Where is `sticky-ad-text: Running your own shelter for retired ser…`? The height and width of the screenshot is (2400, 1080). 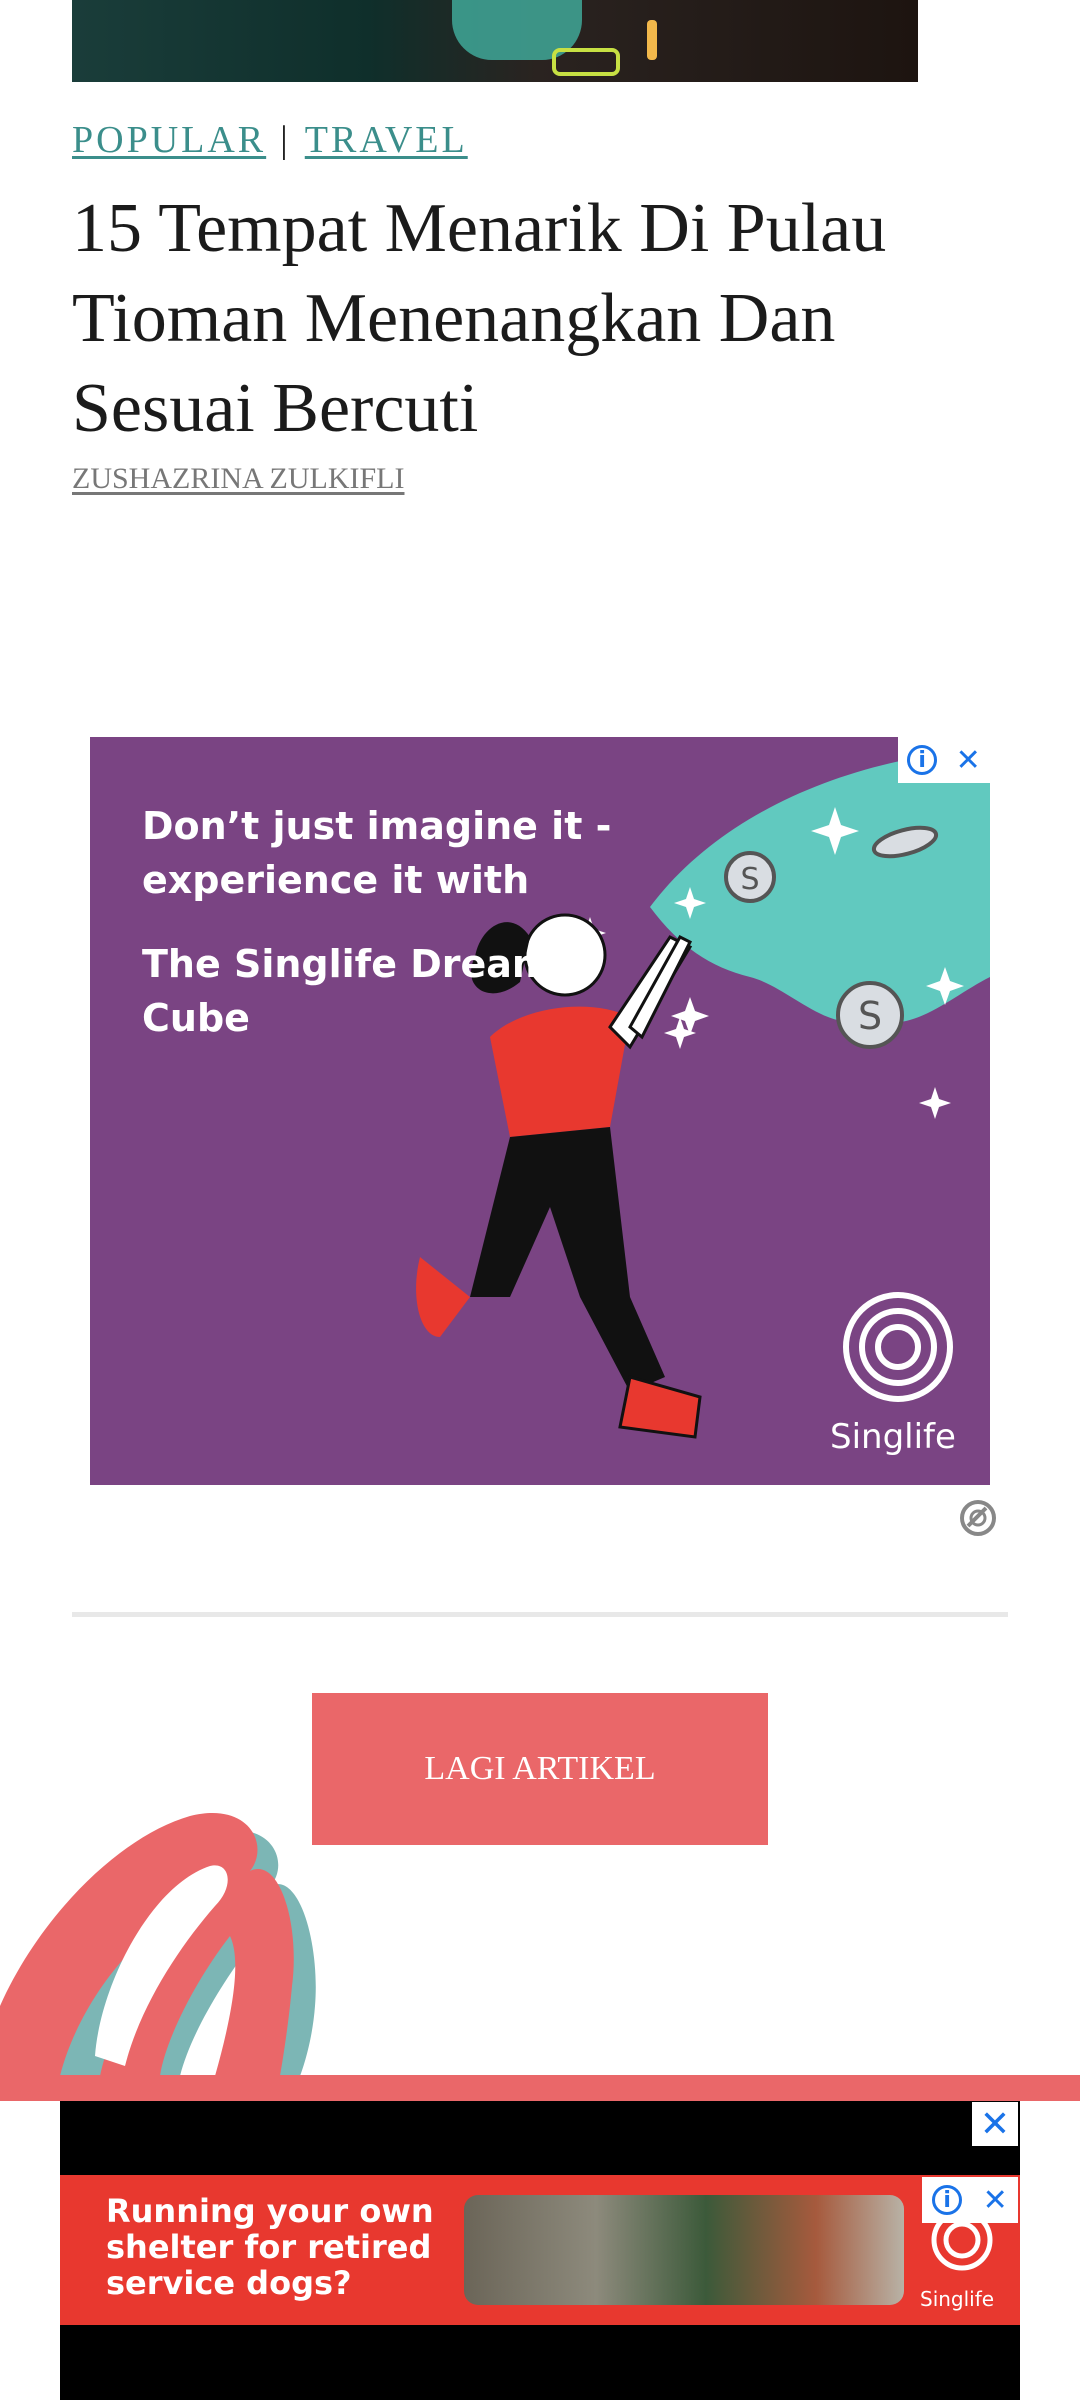 sticky-ad-text: Running your own shelter for retired ser… is located at coordinates (270, 2247).